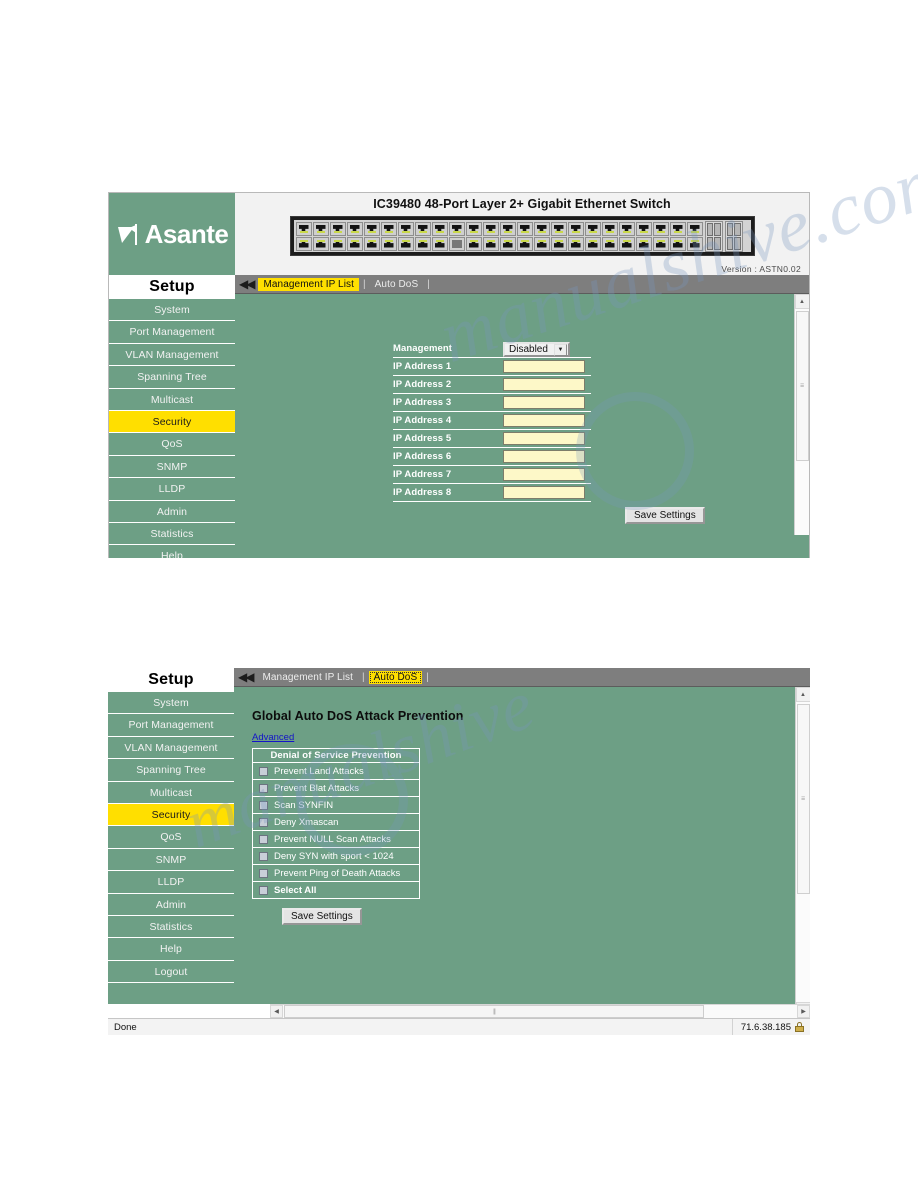  Describe the element at coordinates (276, 1011) in the screenshot. I see `scroll-left-icon: ◀` at that location.